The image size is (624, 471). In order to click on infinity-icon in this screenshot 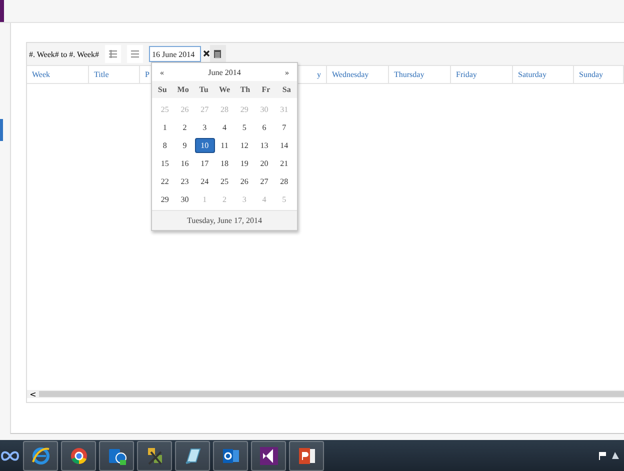, I will do `click(10, 456)`.